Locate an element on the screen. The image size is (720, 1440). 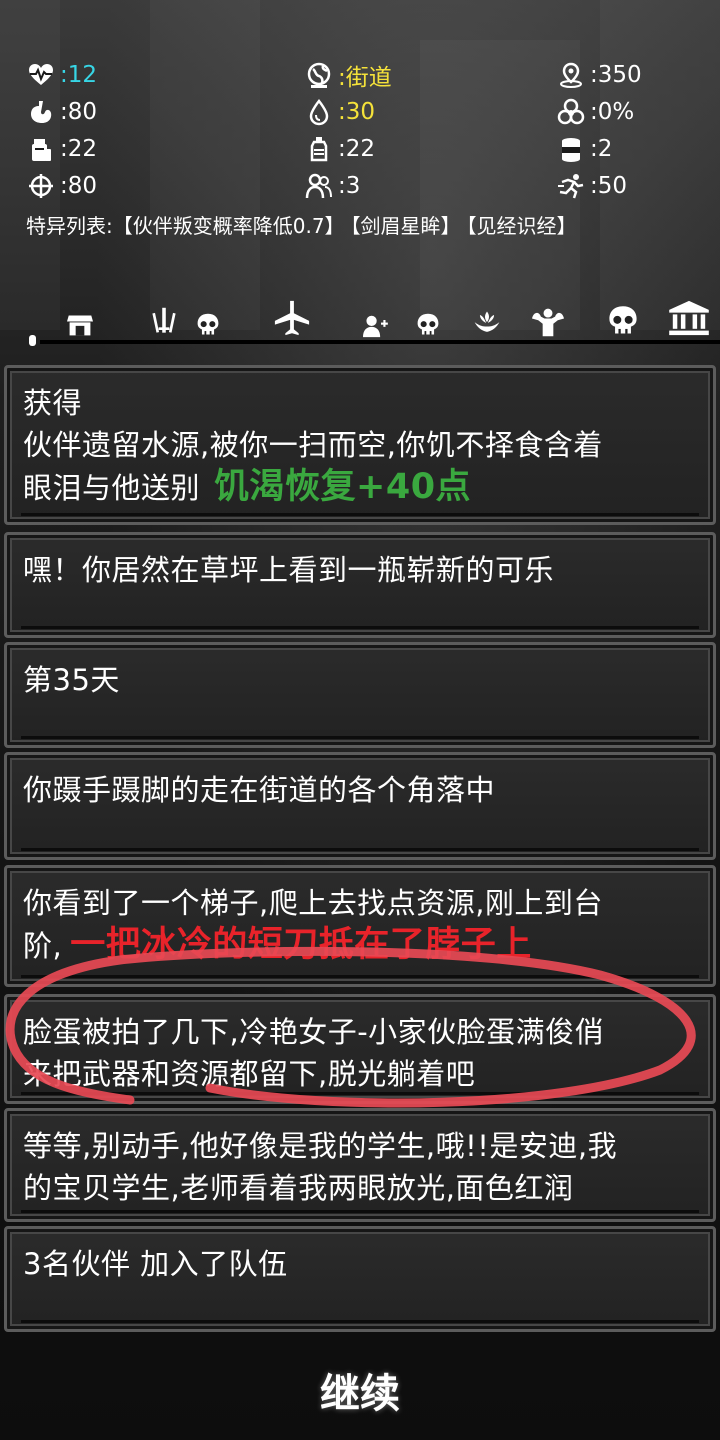
stat-accuracy: :80 is located at coordinates (165, 185).